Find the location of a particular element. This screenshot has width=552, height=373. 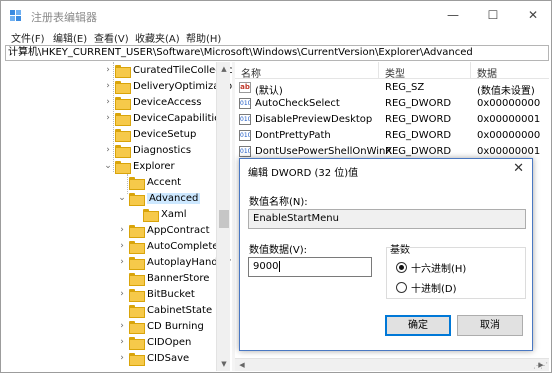

maximize-button: ☐ is located at coordinates (493, 15).